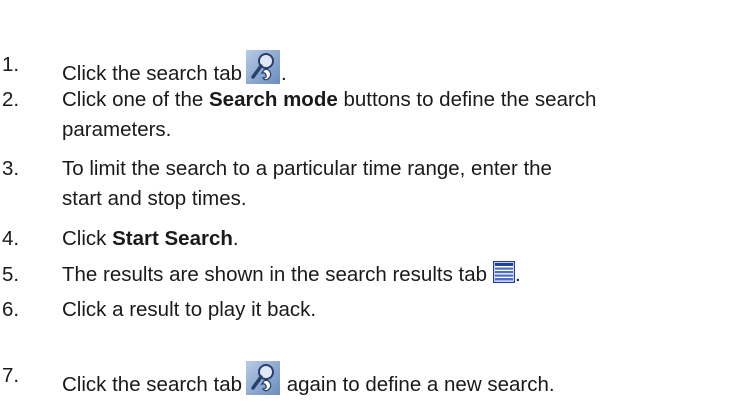 This screenshot has width=742, height=401. Describe the element at coordinates (400, 239) in the screenshot. I see `step-text: Click Start Search.` at that location.